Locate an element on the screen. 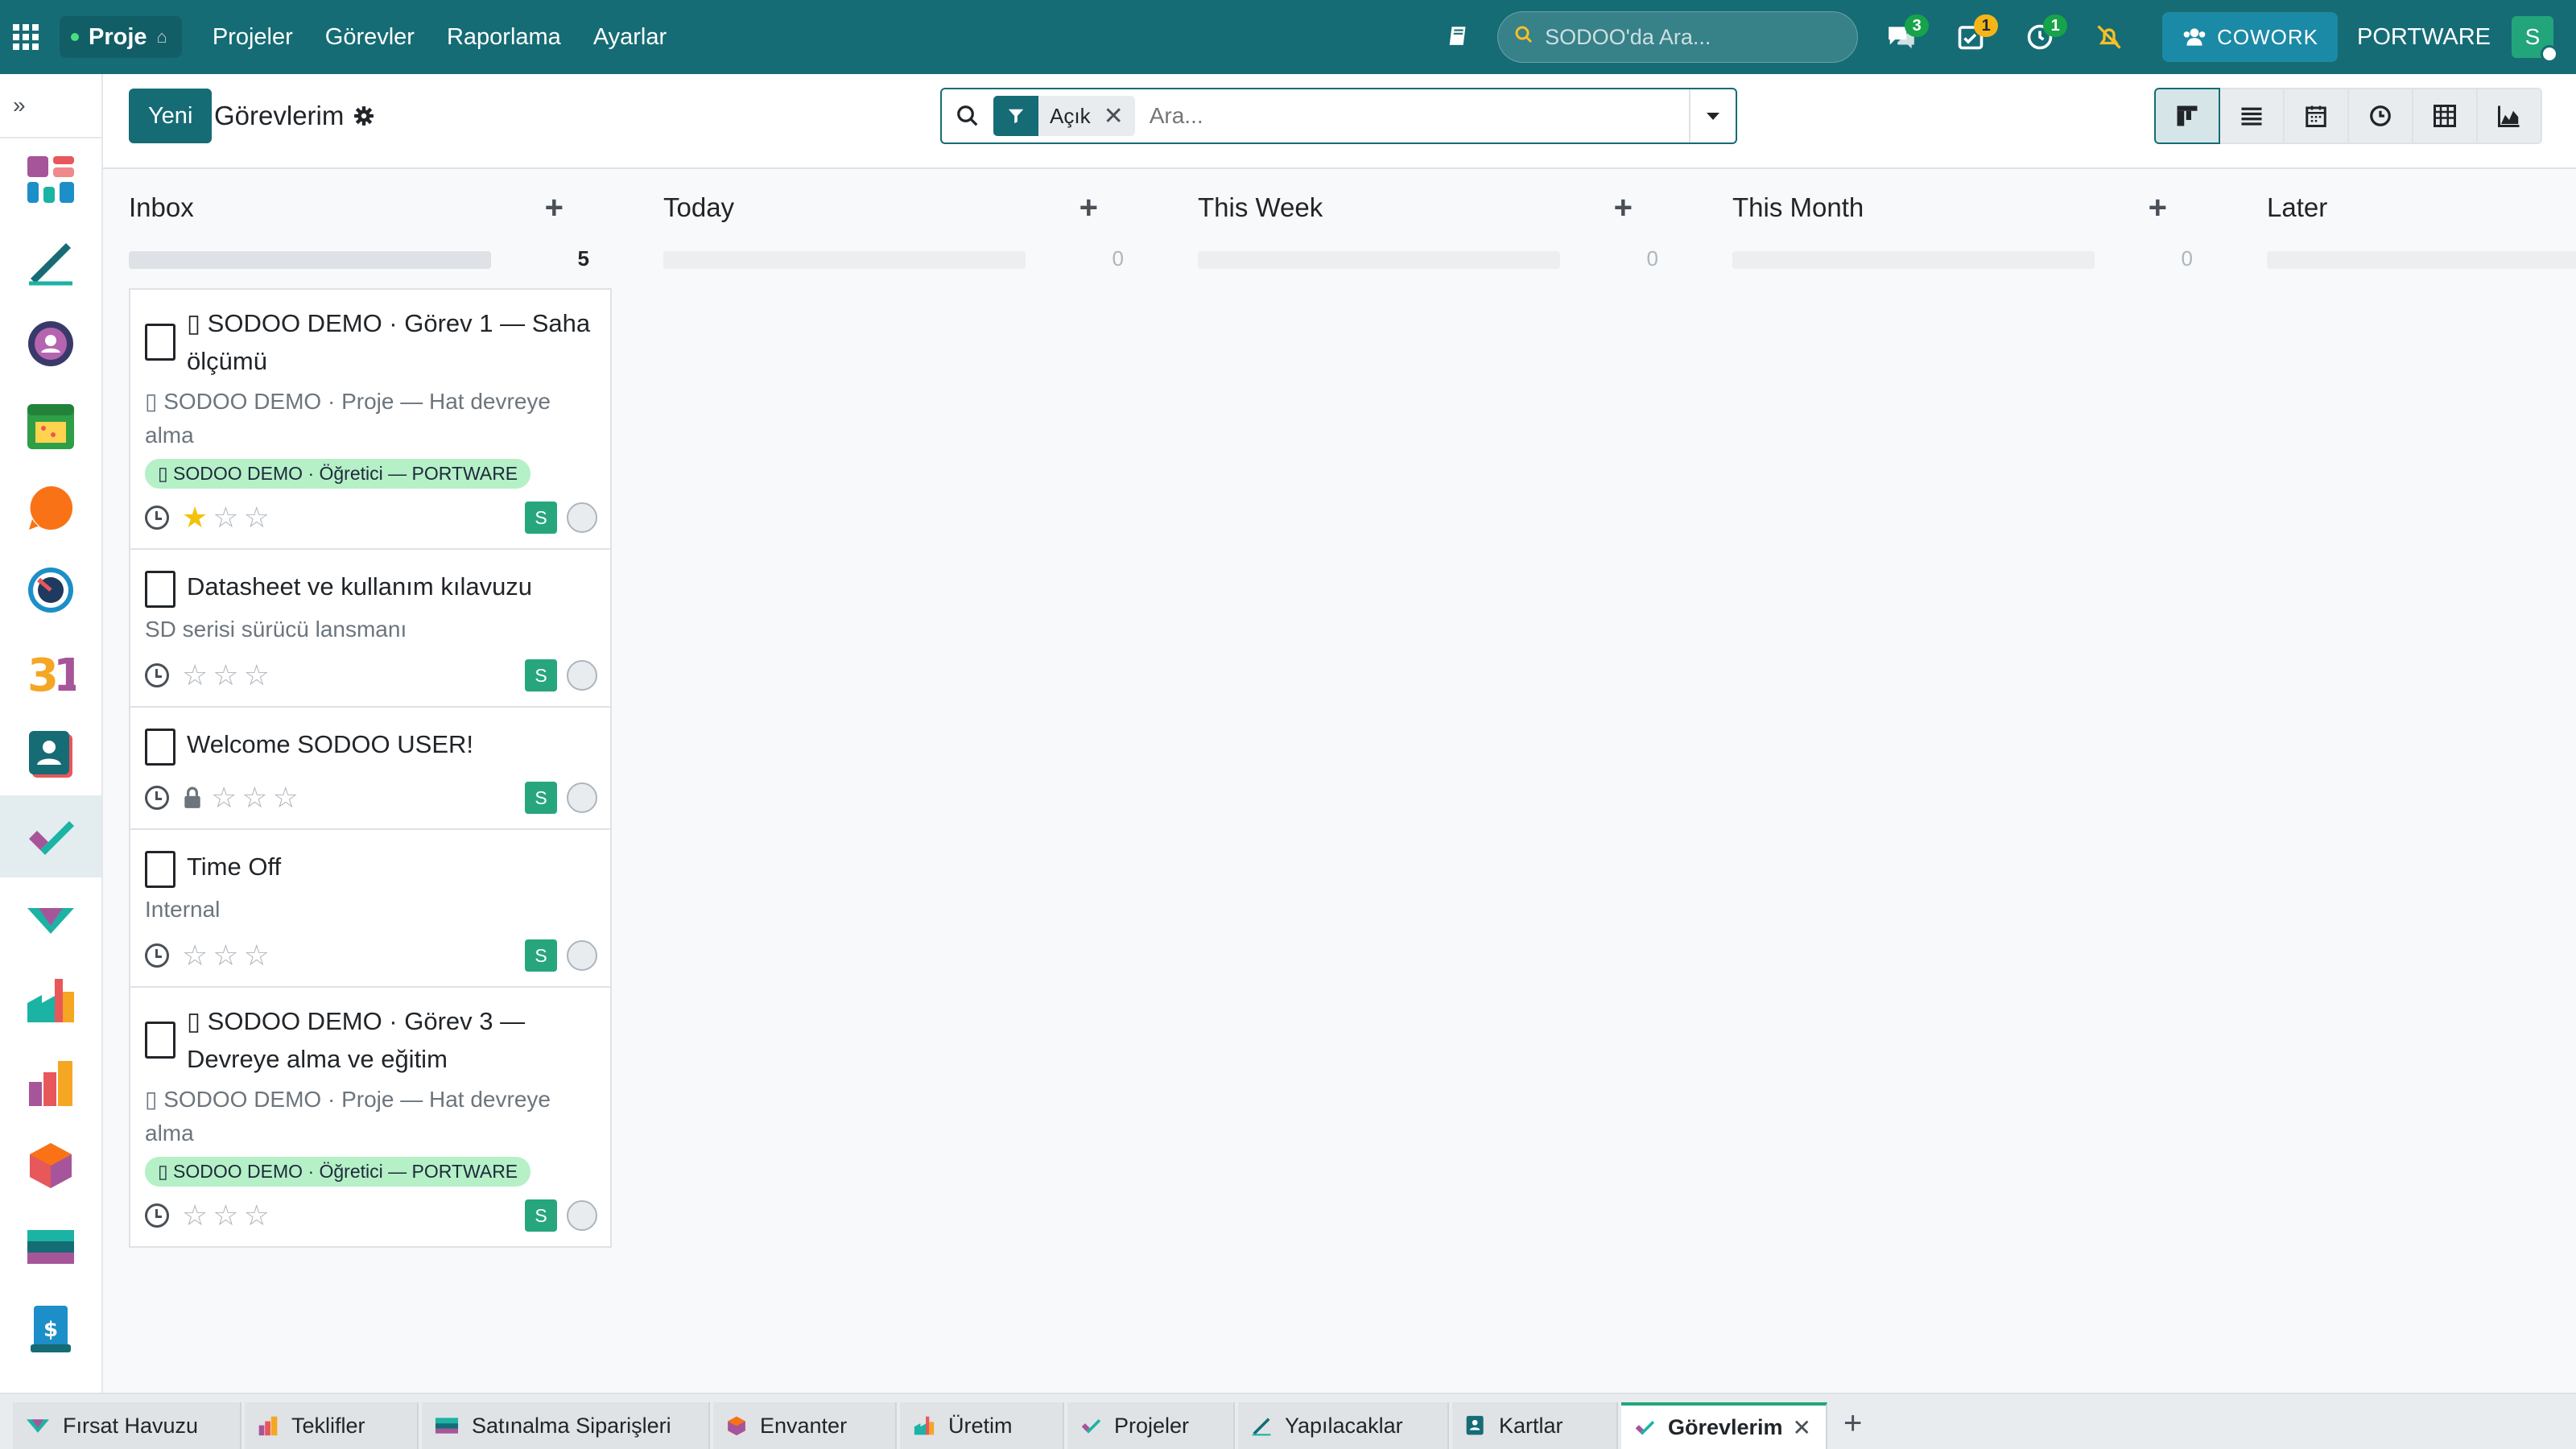 The width and height of the screenshot is (2576, 1449). sidebar-item-inventory is located at coordinates (50, 1165).